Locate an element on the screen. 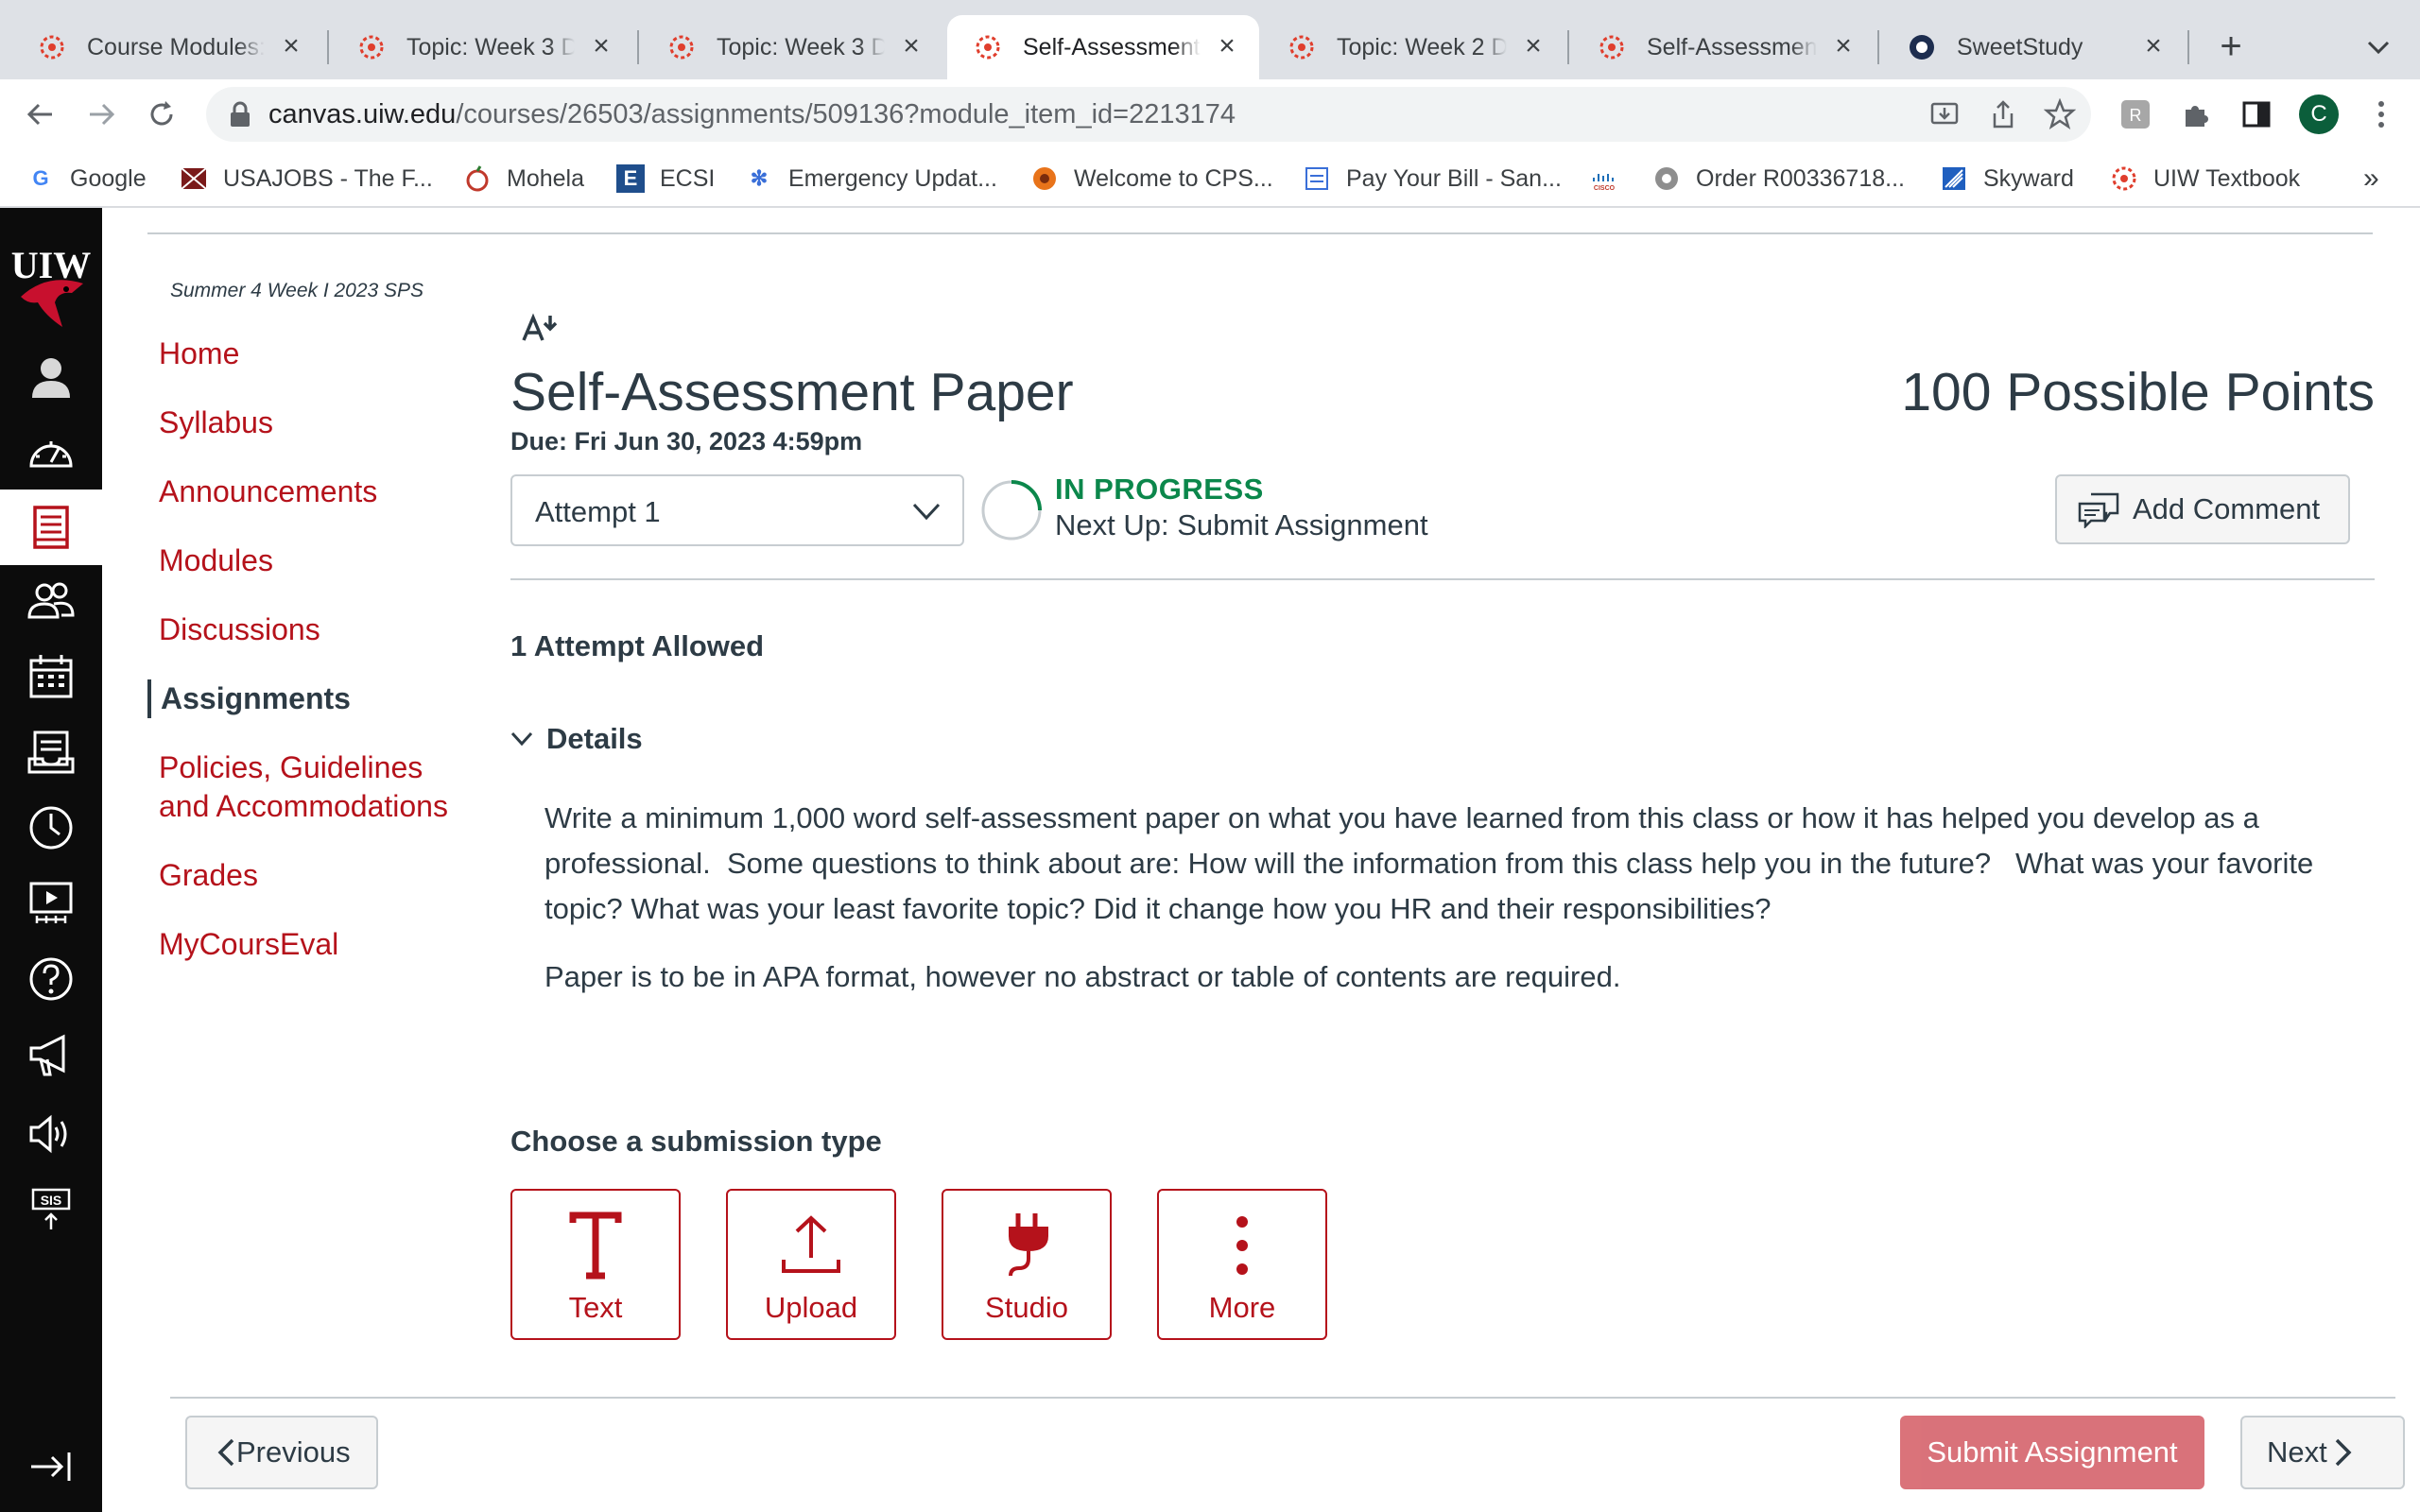 The height and width of the screenshot is (1512, 2420). more-vertical-icon is located at coordinates (1242, 1245).